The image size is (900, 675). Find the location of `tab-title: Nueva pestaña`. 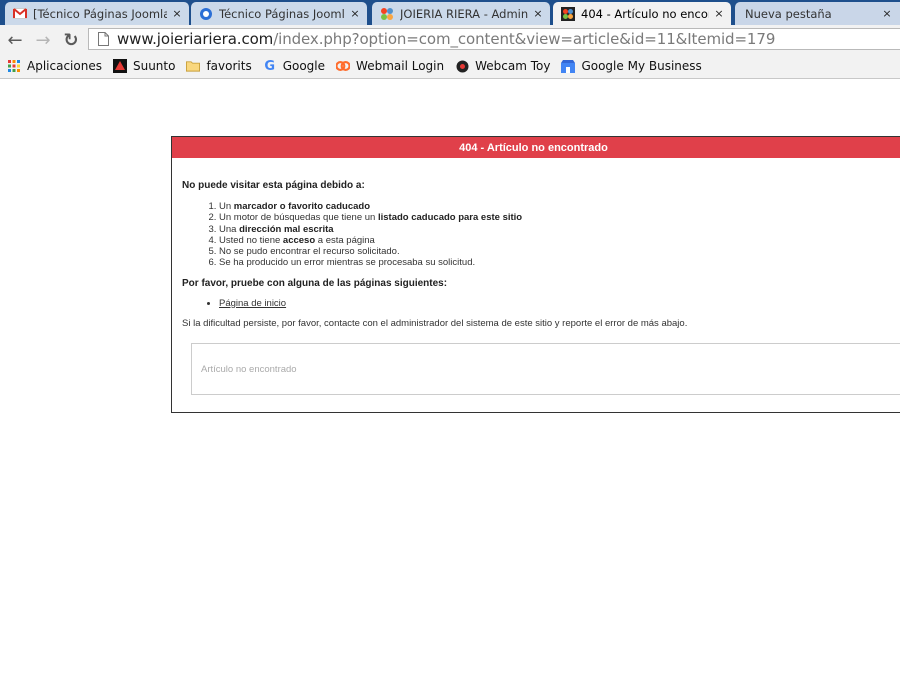

tab-title: Nueva pestaña is located at coordinates (788, 13).